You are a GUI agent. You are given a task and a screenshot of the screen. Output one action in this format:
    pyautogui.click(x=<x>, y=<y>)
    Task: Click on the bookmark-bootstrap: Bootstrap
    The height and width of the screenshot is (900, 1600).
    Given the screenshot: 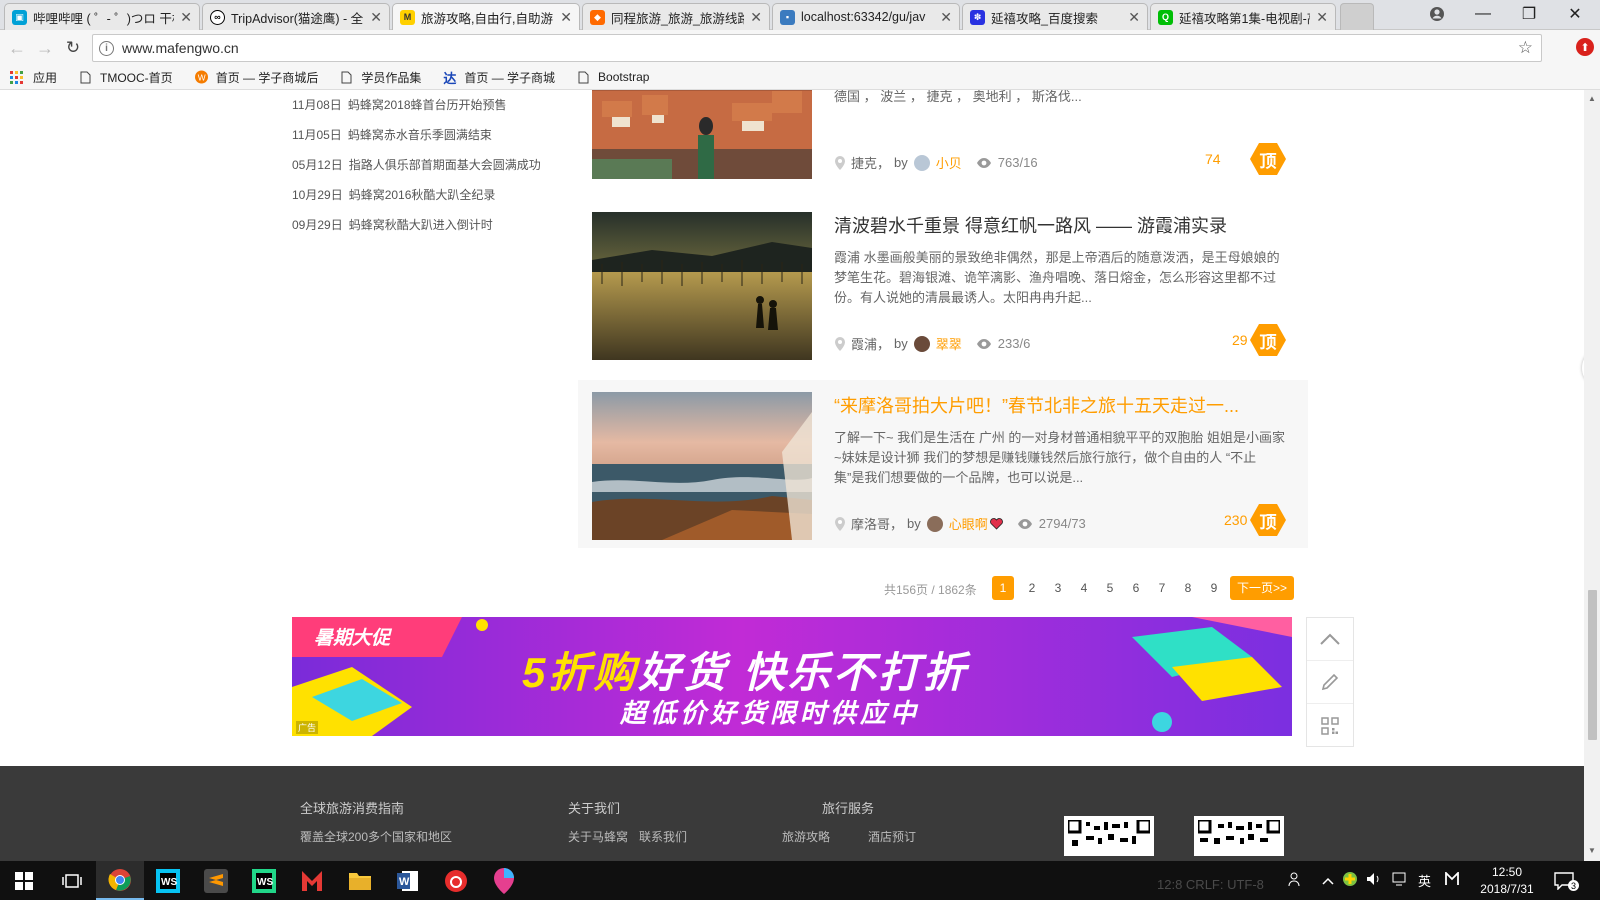 What is the action you would take?
    pyautogui.click(x=613, y=77)
    